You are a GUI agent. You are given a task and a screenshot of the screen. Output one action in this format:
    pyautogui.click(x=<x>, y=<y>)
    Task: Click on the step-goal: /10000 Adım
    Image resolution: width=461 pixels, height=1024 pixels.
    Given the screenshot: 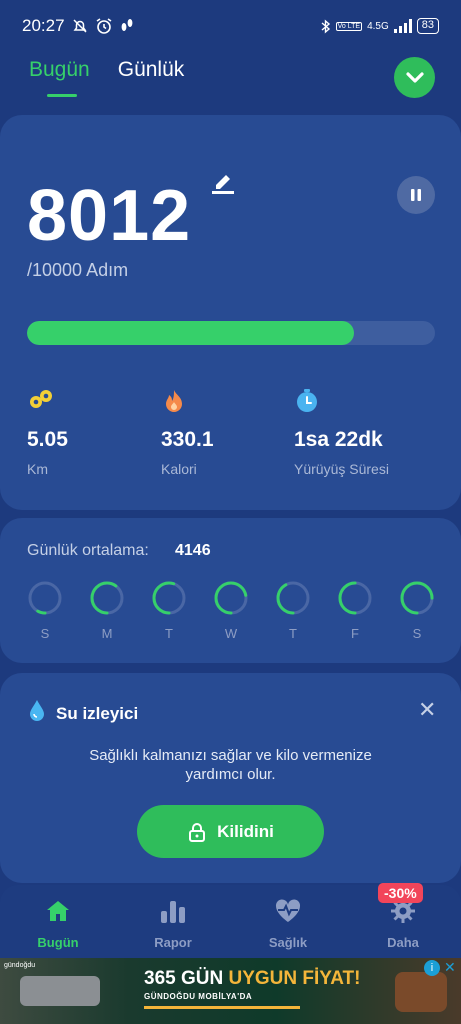 What is the action you would take?
    pyautogui.click(x=78, y=270)
    